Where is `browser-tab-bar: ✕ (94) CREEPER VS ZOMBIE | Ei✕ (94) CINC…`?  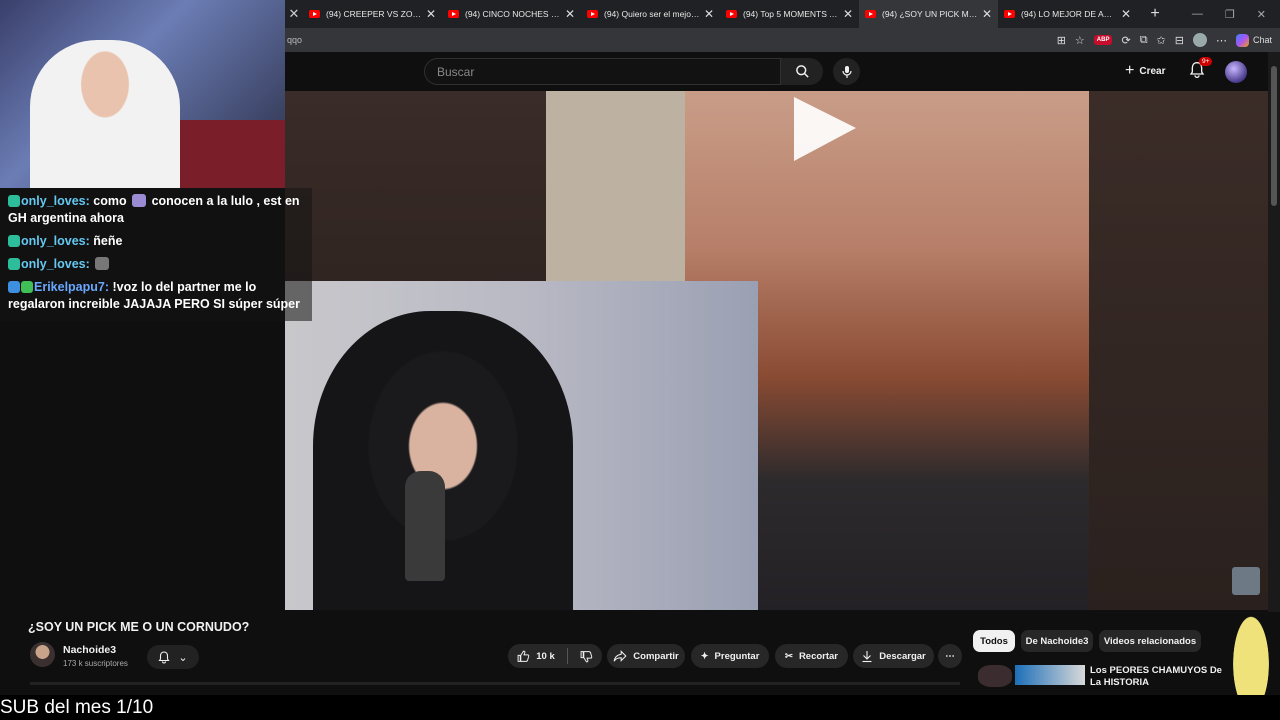
browser-tab-bar: ✕ (94) CREEPER VS ZOMBIE | Ei✕ (94) CINC… is located at coordinates (782, 14).